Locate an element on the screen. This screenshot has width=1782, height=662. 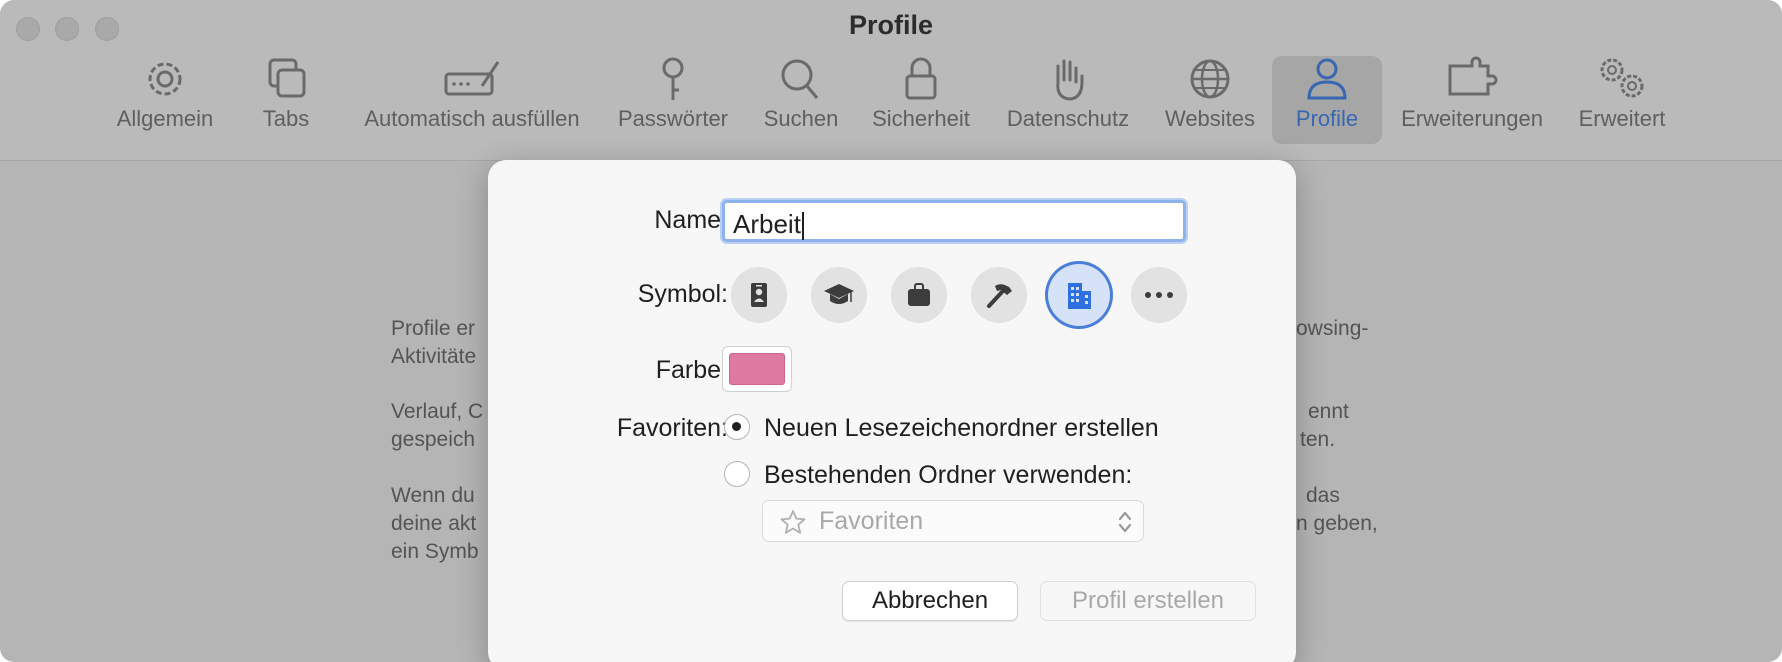
id-badge-icon is located at coordinates (759, 295).